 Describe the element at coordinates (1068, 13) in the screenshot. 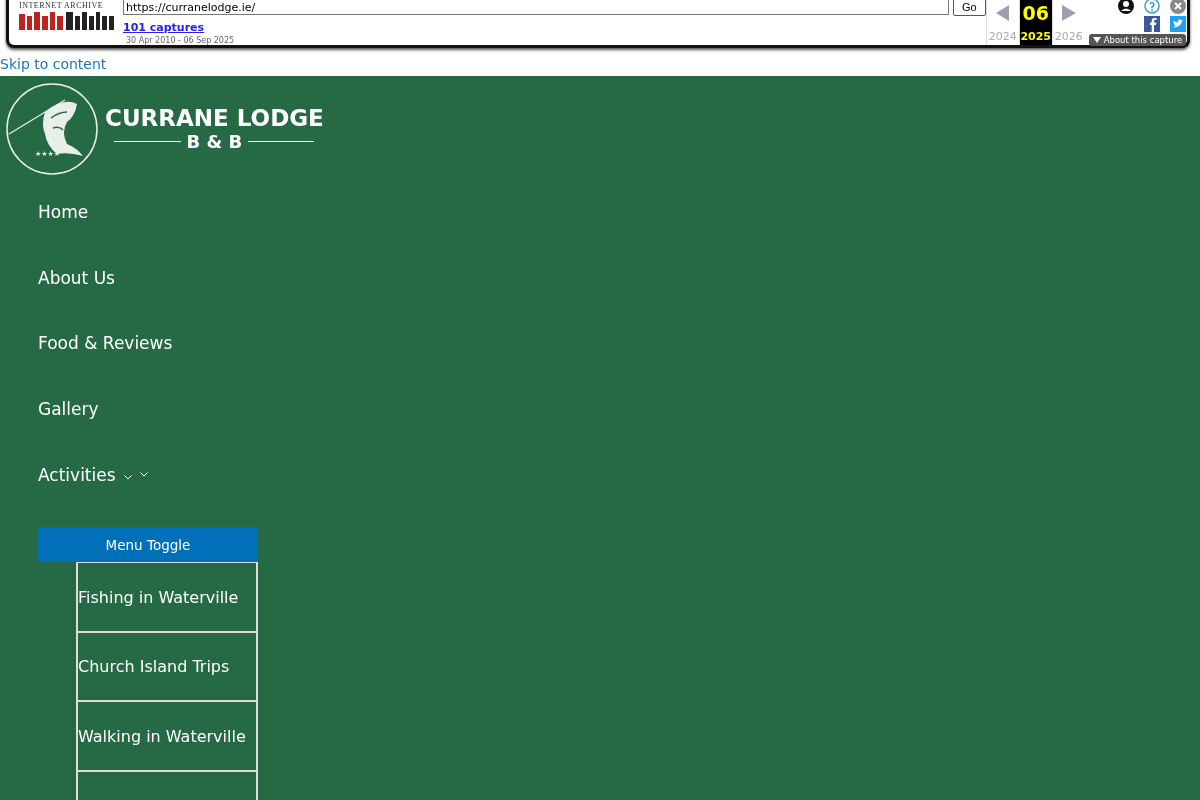

I see `next-arrow-icon` at that location.